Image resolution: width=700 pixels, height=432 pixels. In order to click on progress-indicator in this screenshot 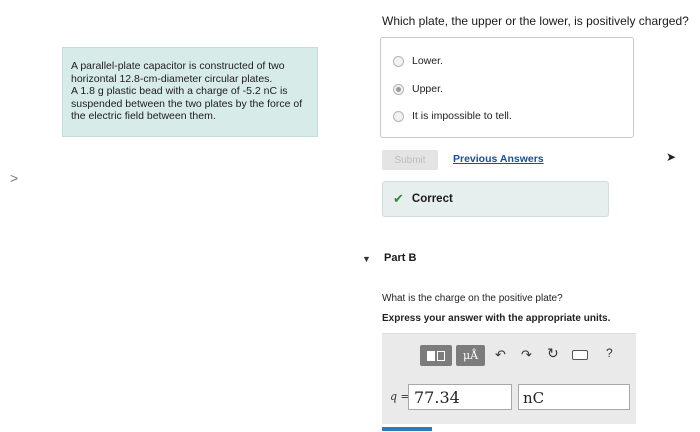, I will do `click(407, 429)`.